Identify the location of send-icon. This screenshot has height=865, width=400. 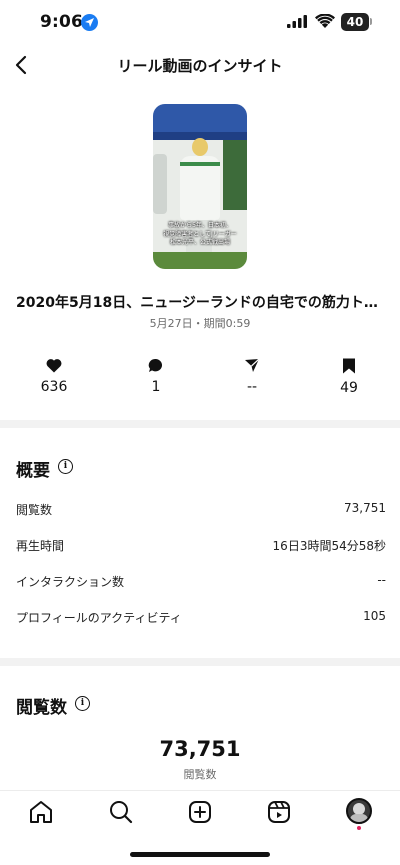
(252, 365).